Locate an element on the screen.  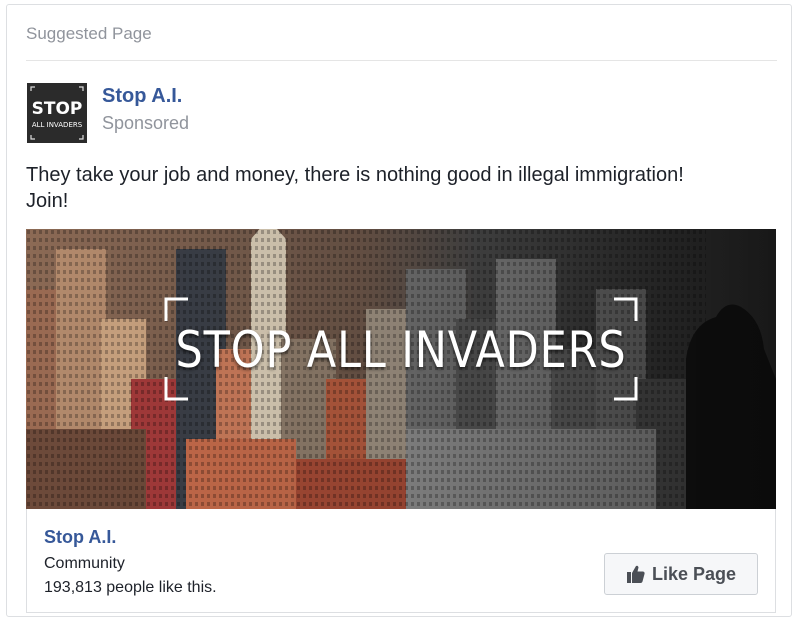
footer-page-name-link: Stop A.I. is located at coordinates (80, 537).